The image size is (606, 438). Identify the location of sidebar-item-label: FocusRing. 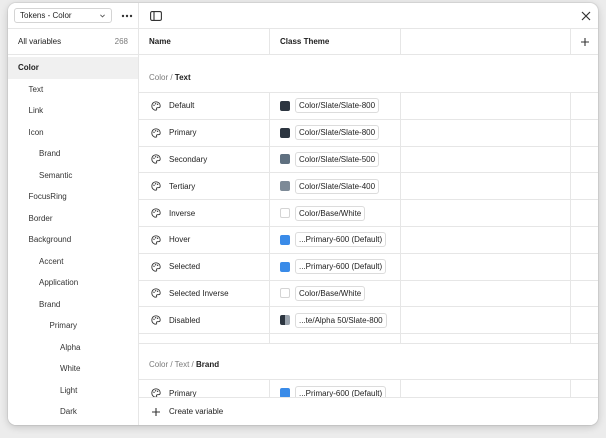
(47, 197).